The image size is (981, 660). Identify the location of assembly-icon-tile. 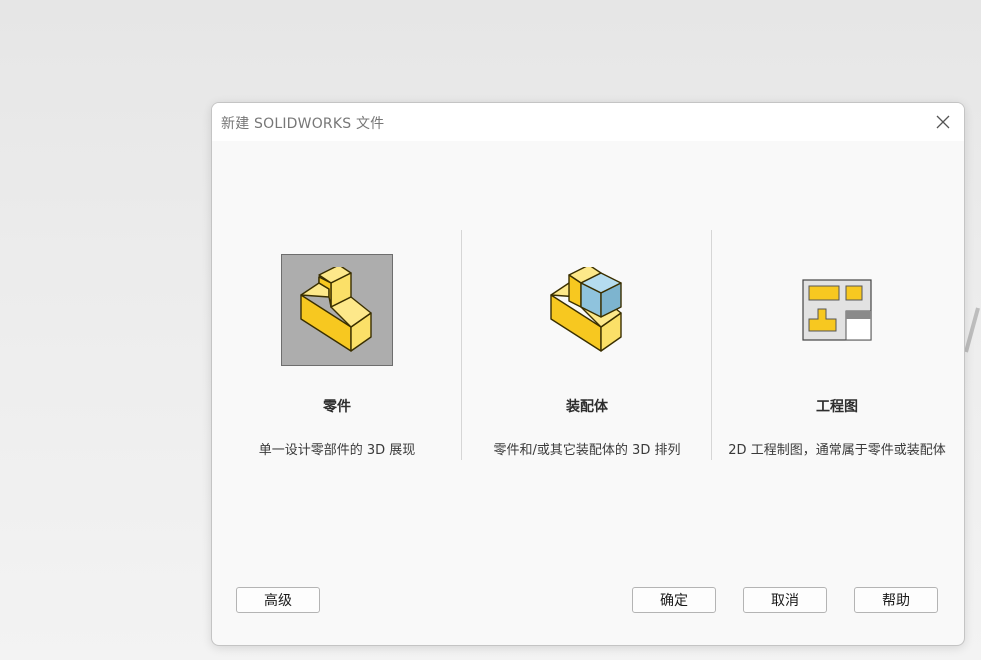
(587, 310).